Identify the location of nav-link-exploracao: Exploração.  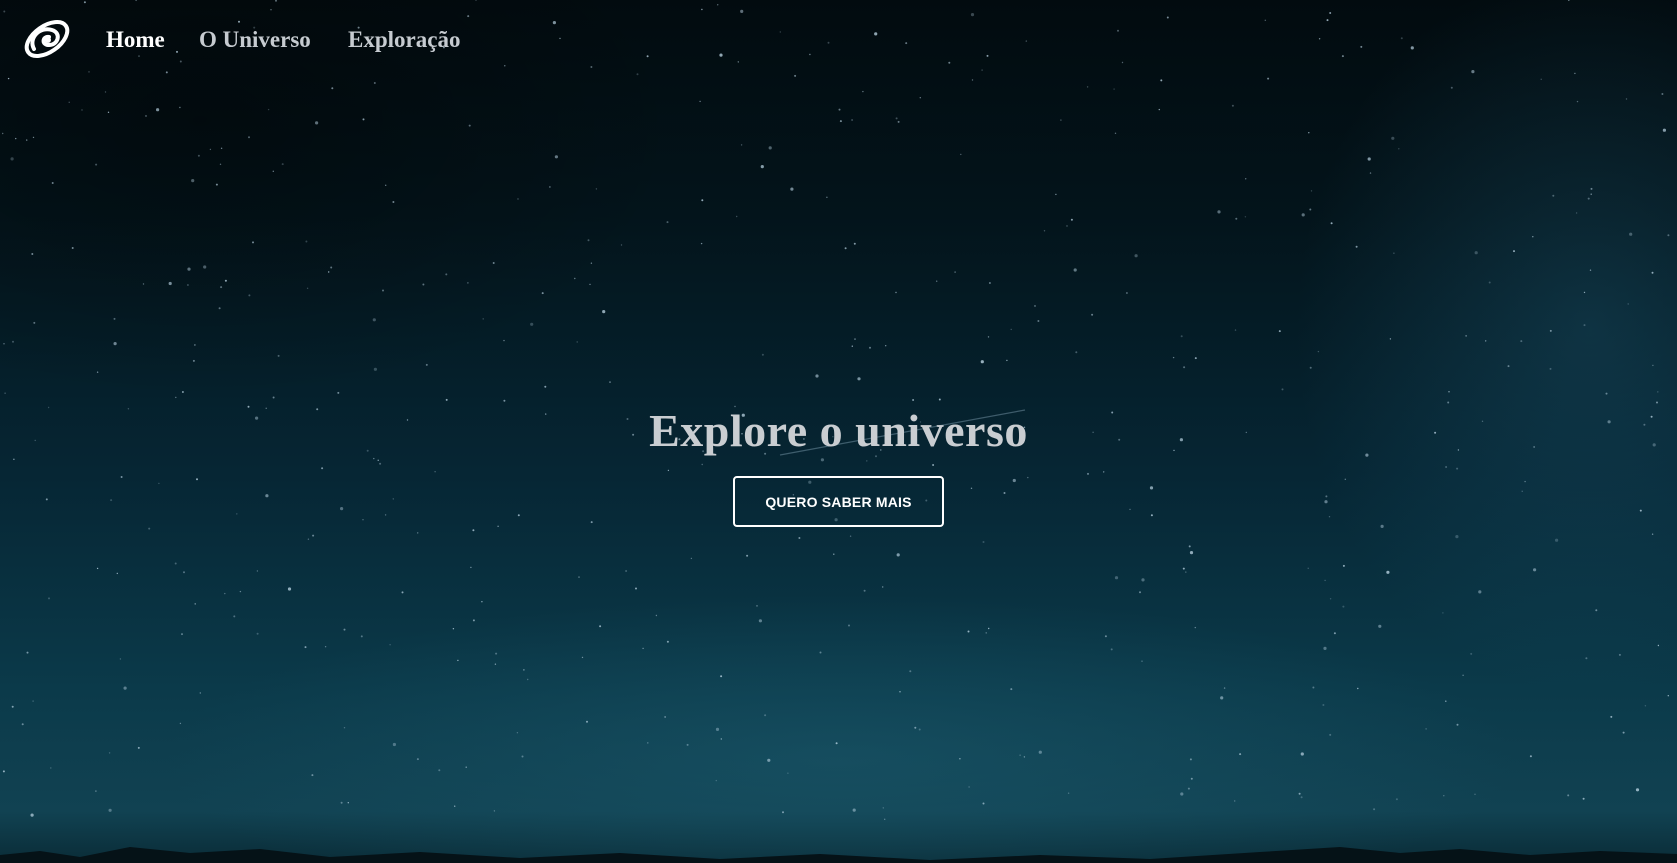
(404, 40).